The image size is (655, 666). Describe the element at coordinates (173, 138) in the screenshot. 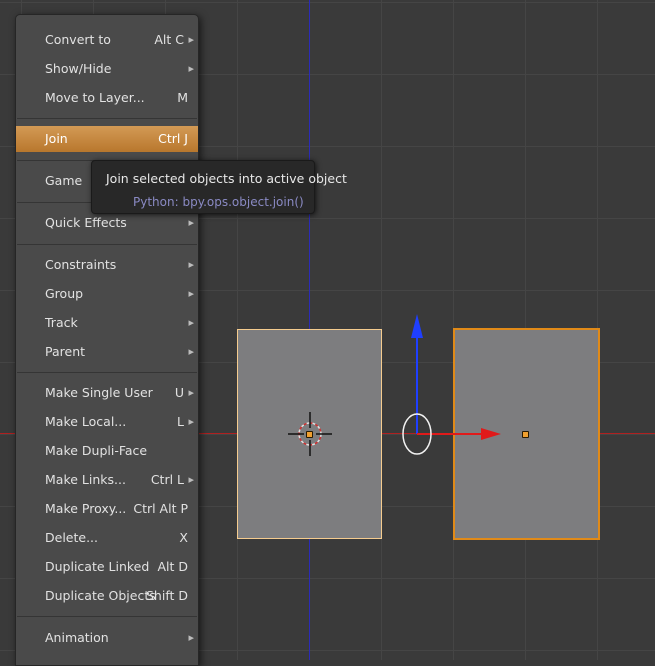

I see `menu-item-shortcut: Ctrl J` at that location.